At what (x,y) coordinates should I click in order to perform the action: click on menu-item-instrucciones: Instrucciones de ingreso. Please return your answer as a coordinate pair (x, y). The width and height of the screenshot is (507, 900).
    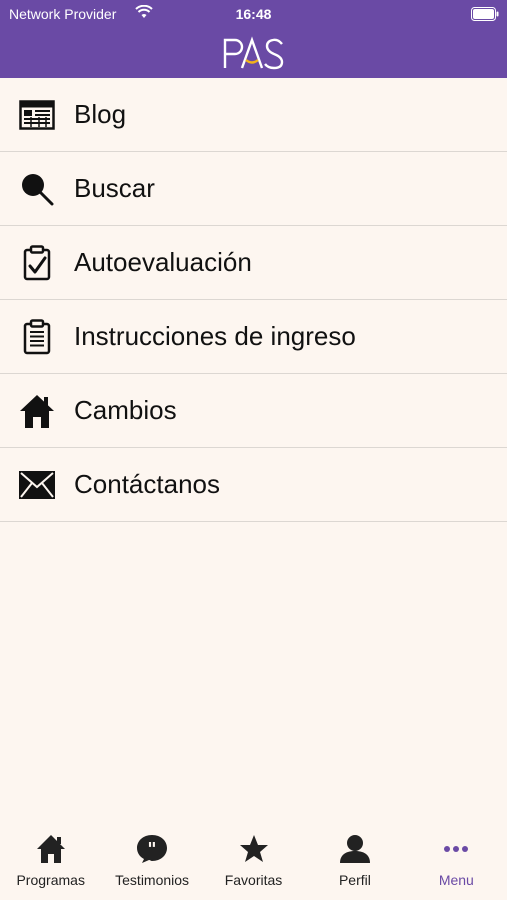
    Looking at the image, I should click on (253, 337).